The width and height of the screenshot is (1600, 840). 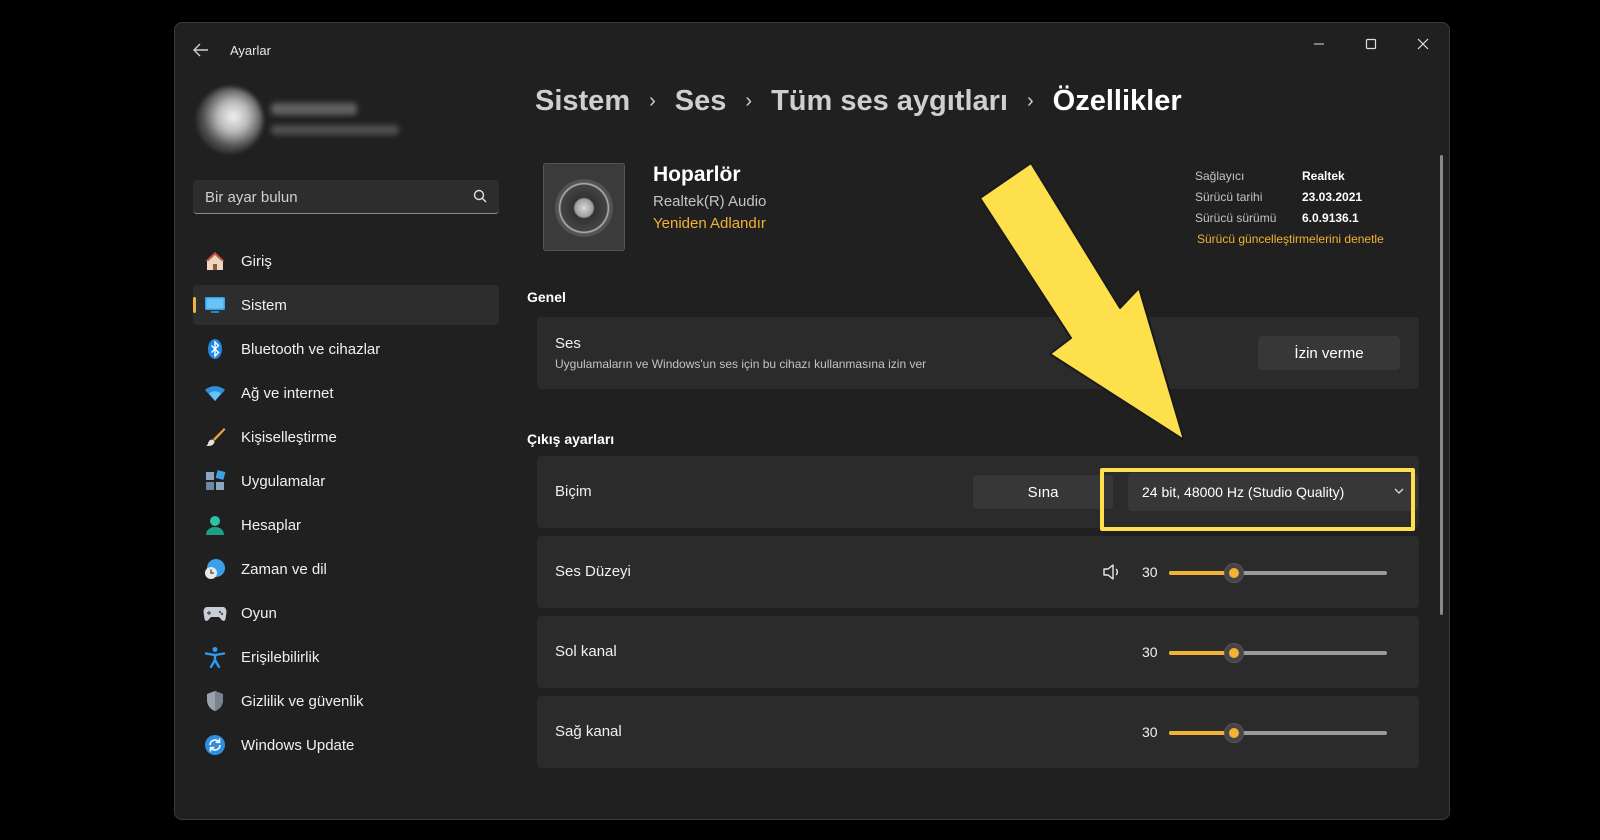 I want to click on back-button, so click(x=201, y=50).